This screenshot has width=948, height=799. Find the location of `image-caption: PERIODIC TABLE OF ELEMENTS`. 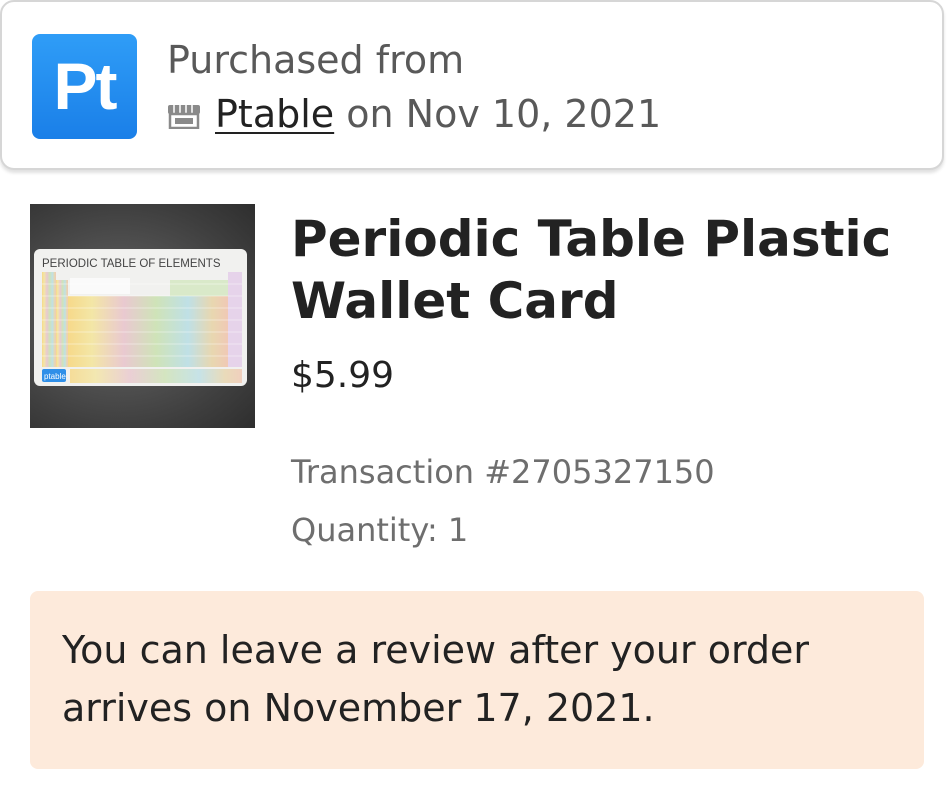

image-caption: PERIODIC TABLE OF ELEMENTS is located at coordinates (131, 264).